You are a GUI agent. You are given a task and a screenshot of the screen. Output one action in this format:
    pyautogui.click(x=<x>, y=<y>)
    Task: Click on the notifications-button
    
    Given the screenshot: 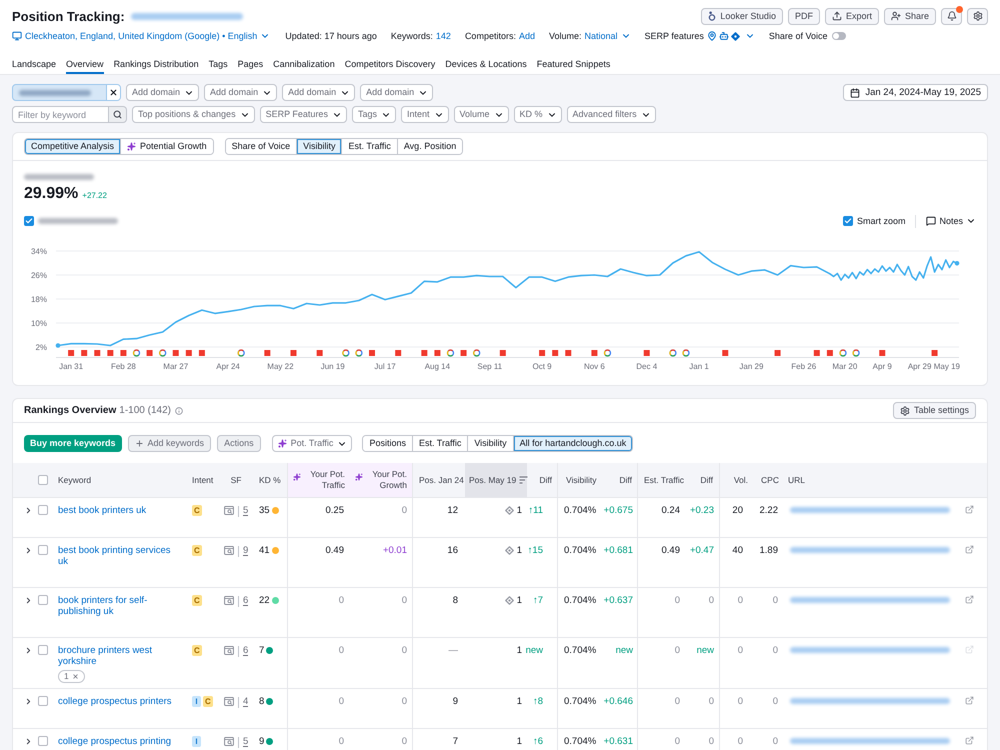 What is the action you would take?
    pyautogui.click(x=951, y=16)
    